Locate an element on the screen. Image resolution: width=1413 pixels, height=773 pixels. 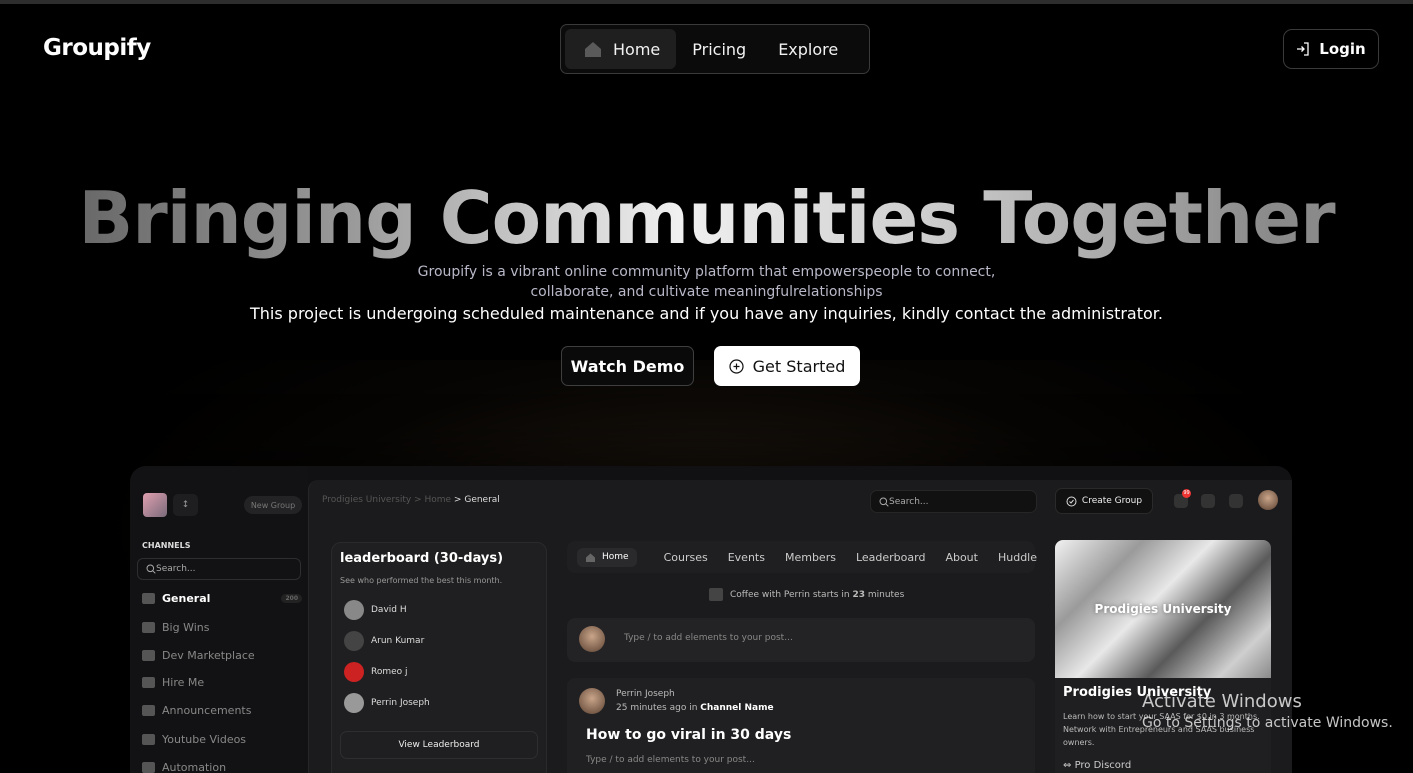
group-cover-image: Prodigies University is located at coordinates (1163, 609).